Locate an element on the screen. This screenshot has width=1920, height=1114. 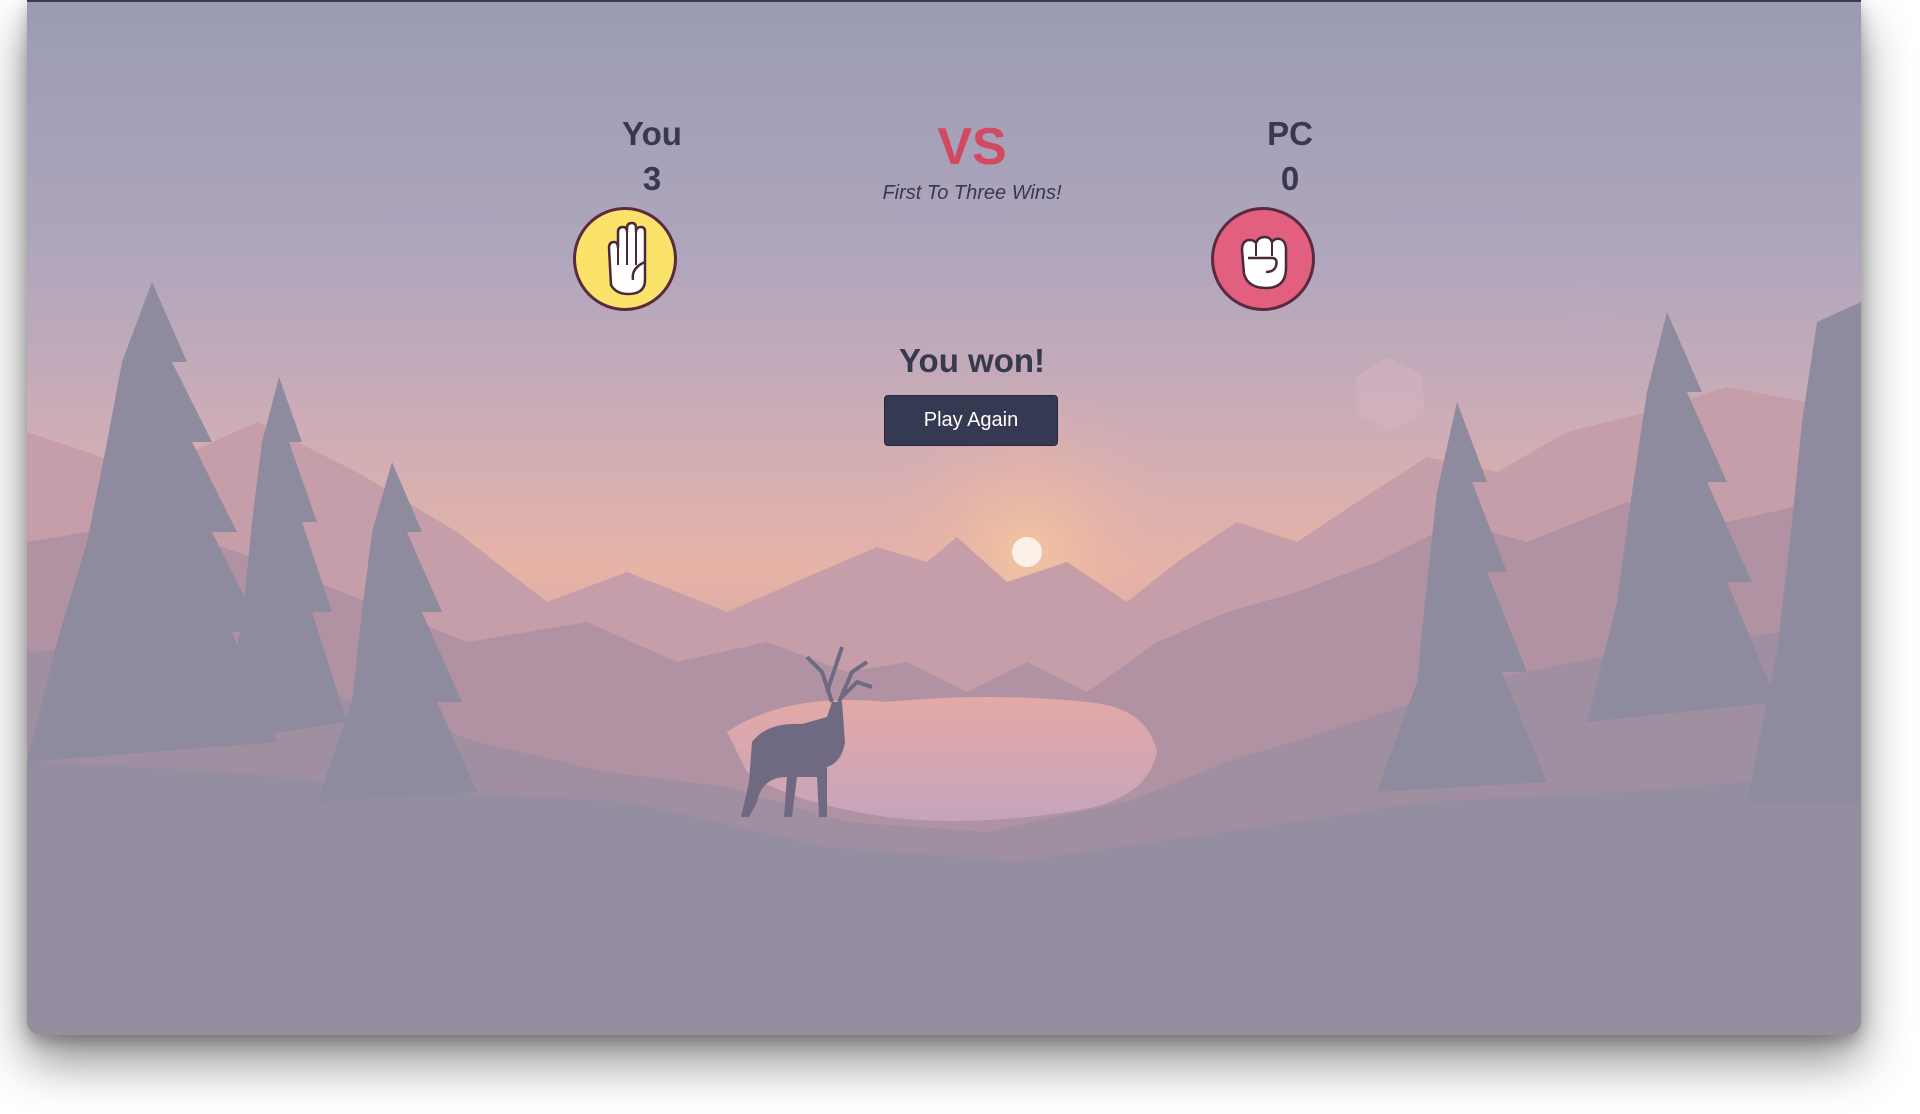
computer-panel: PC 0 is located at coordinates (1290, 156).